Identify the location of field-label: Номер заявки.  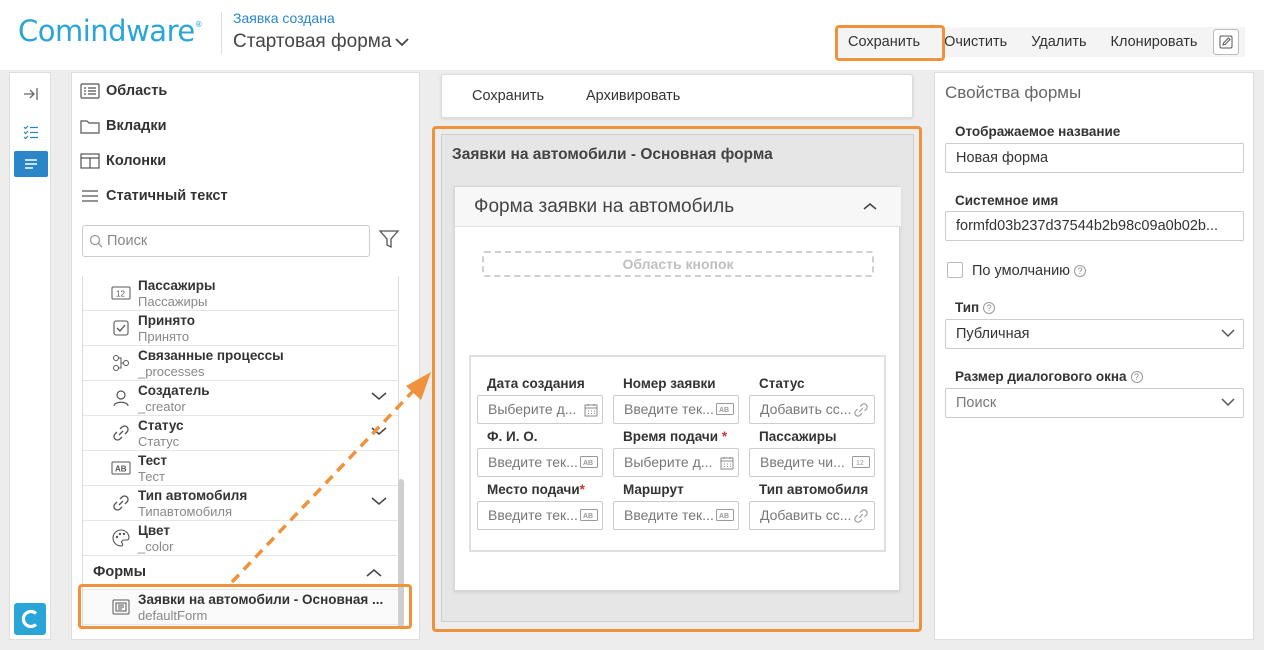
(669, 383).